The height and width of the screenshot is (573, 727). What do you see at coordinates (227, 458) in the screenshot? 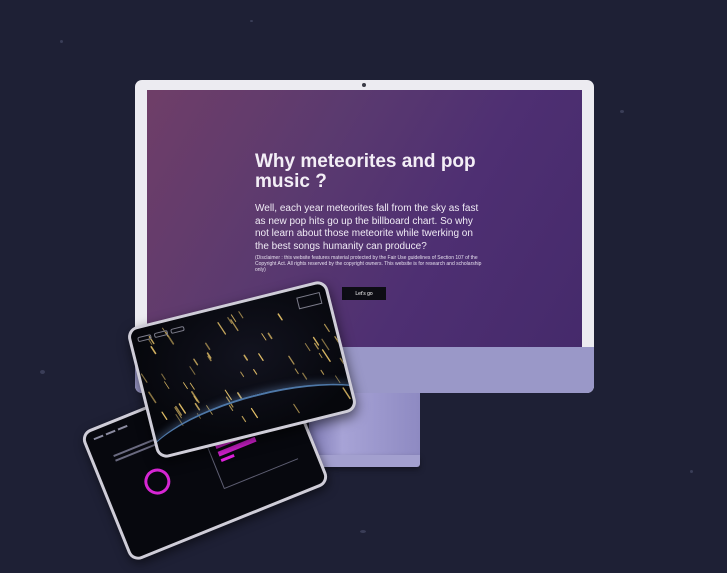
I see `chart-bar` at bounding box center [227, 458].